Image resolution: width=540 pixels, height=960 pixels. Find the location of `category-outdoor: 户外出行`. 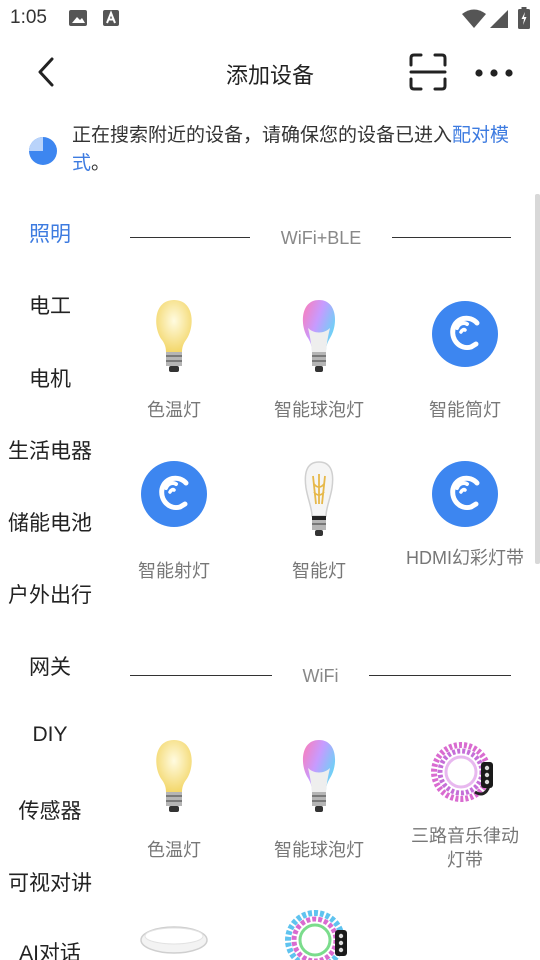

category-outdoor: 户外出行 is located at coordinates (50, 594).